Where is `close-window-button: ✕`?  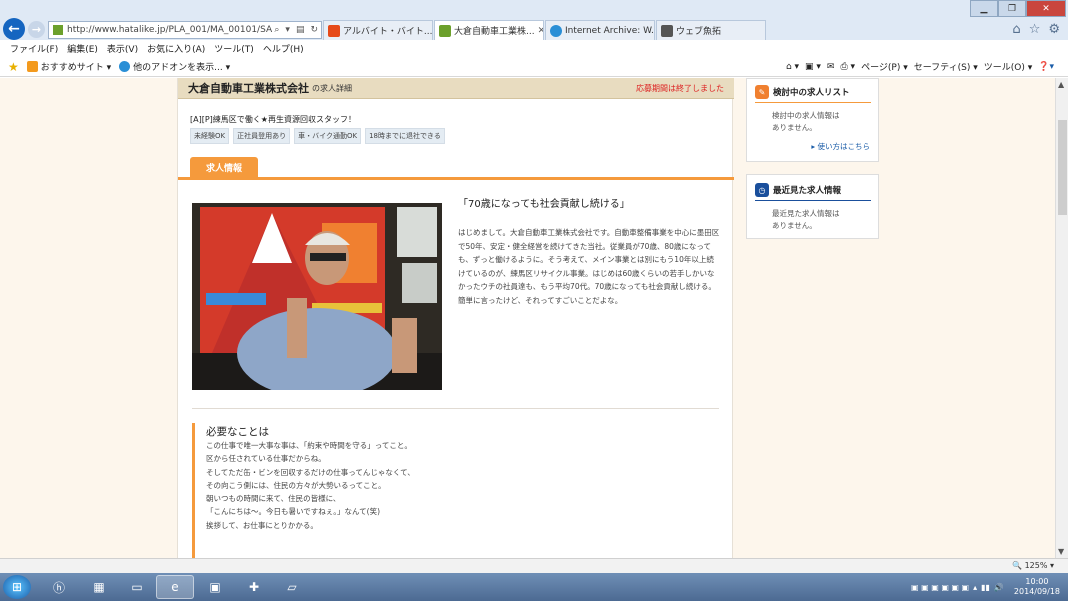 close-window-button: ✕ is located at coordinates (1046, 8).